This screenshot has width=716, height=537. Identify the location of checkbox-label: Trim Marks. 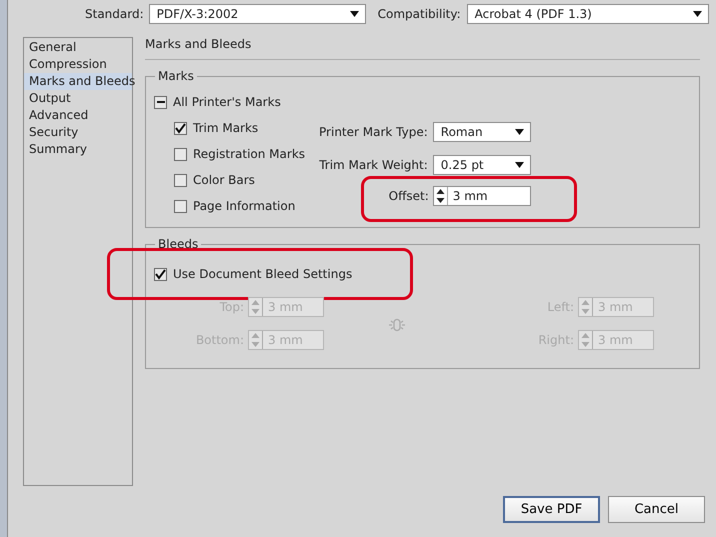
(225, 128).